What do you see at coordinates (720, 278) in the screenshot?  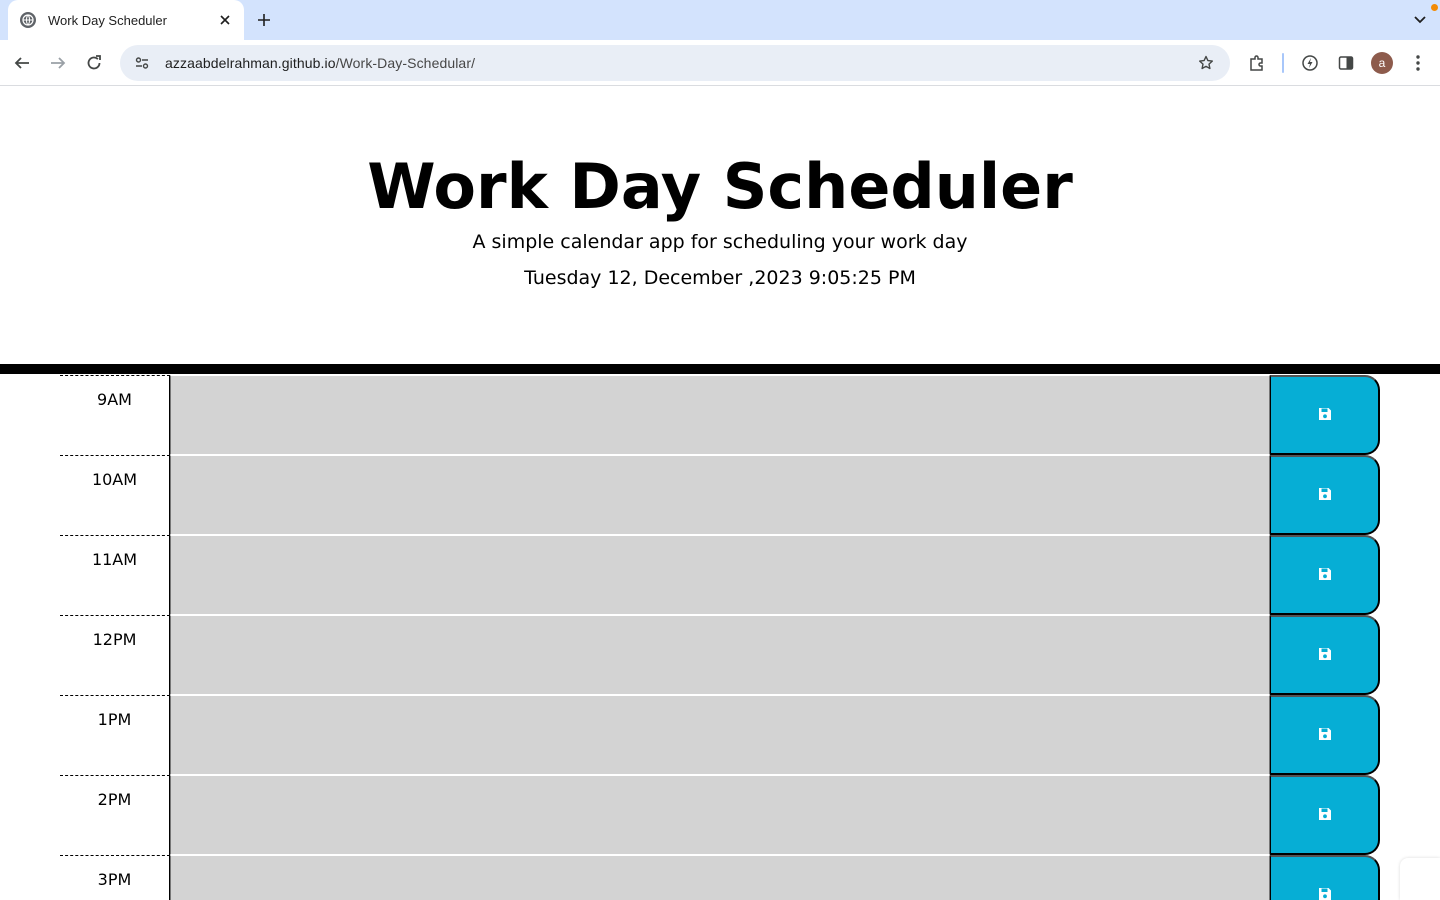 I see `current-date-time: Tuesday 12, December ,2023 9:05:25 PM` at bounding box center [720, 278].